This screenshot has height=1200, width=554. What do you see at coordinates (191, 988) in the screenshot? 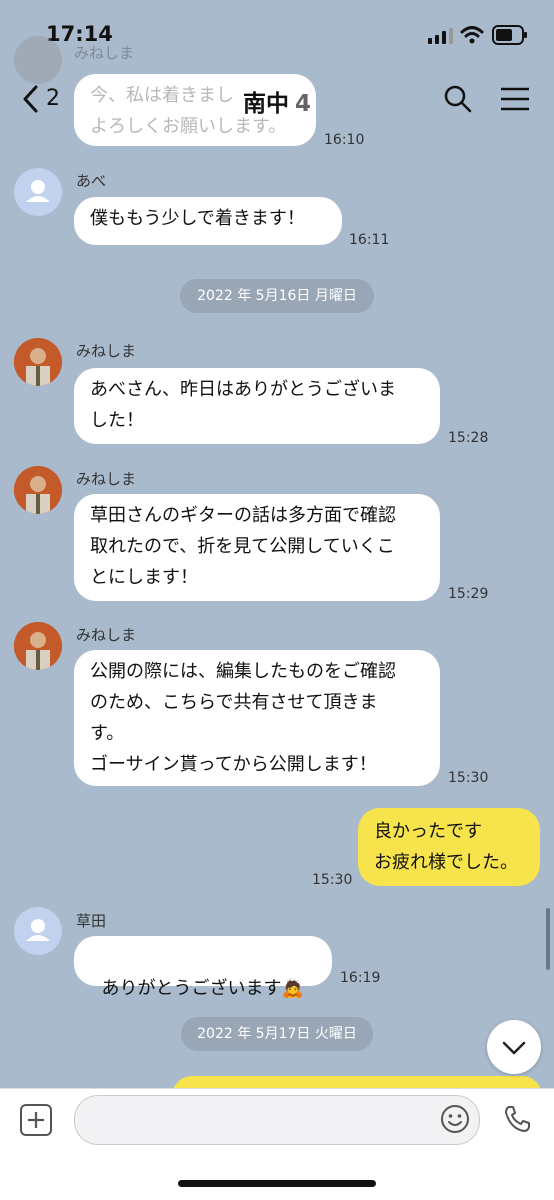
I see `message-text: ありがとうございます` at bounding box center [191, 988].